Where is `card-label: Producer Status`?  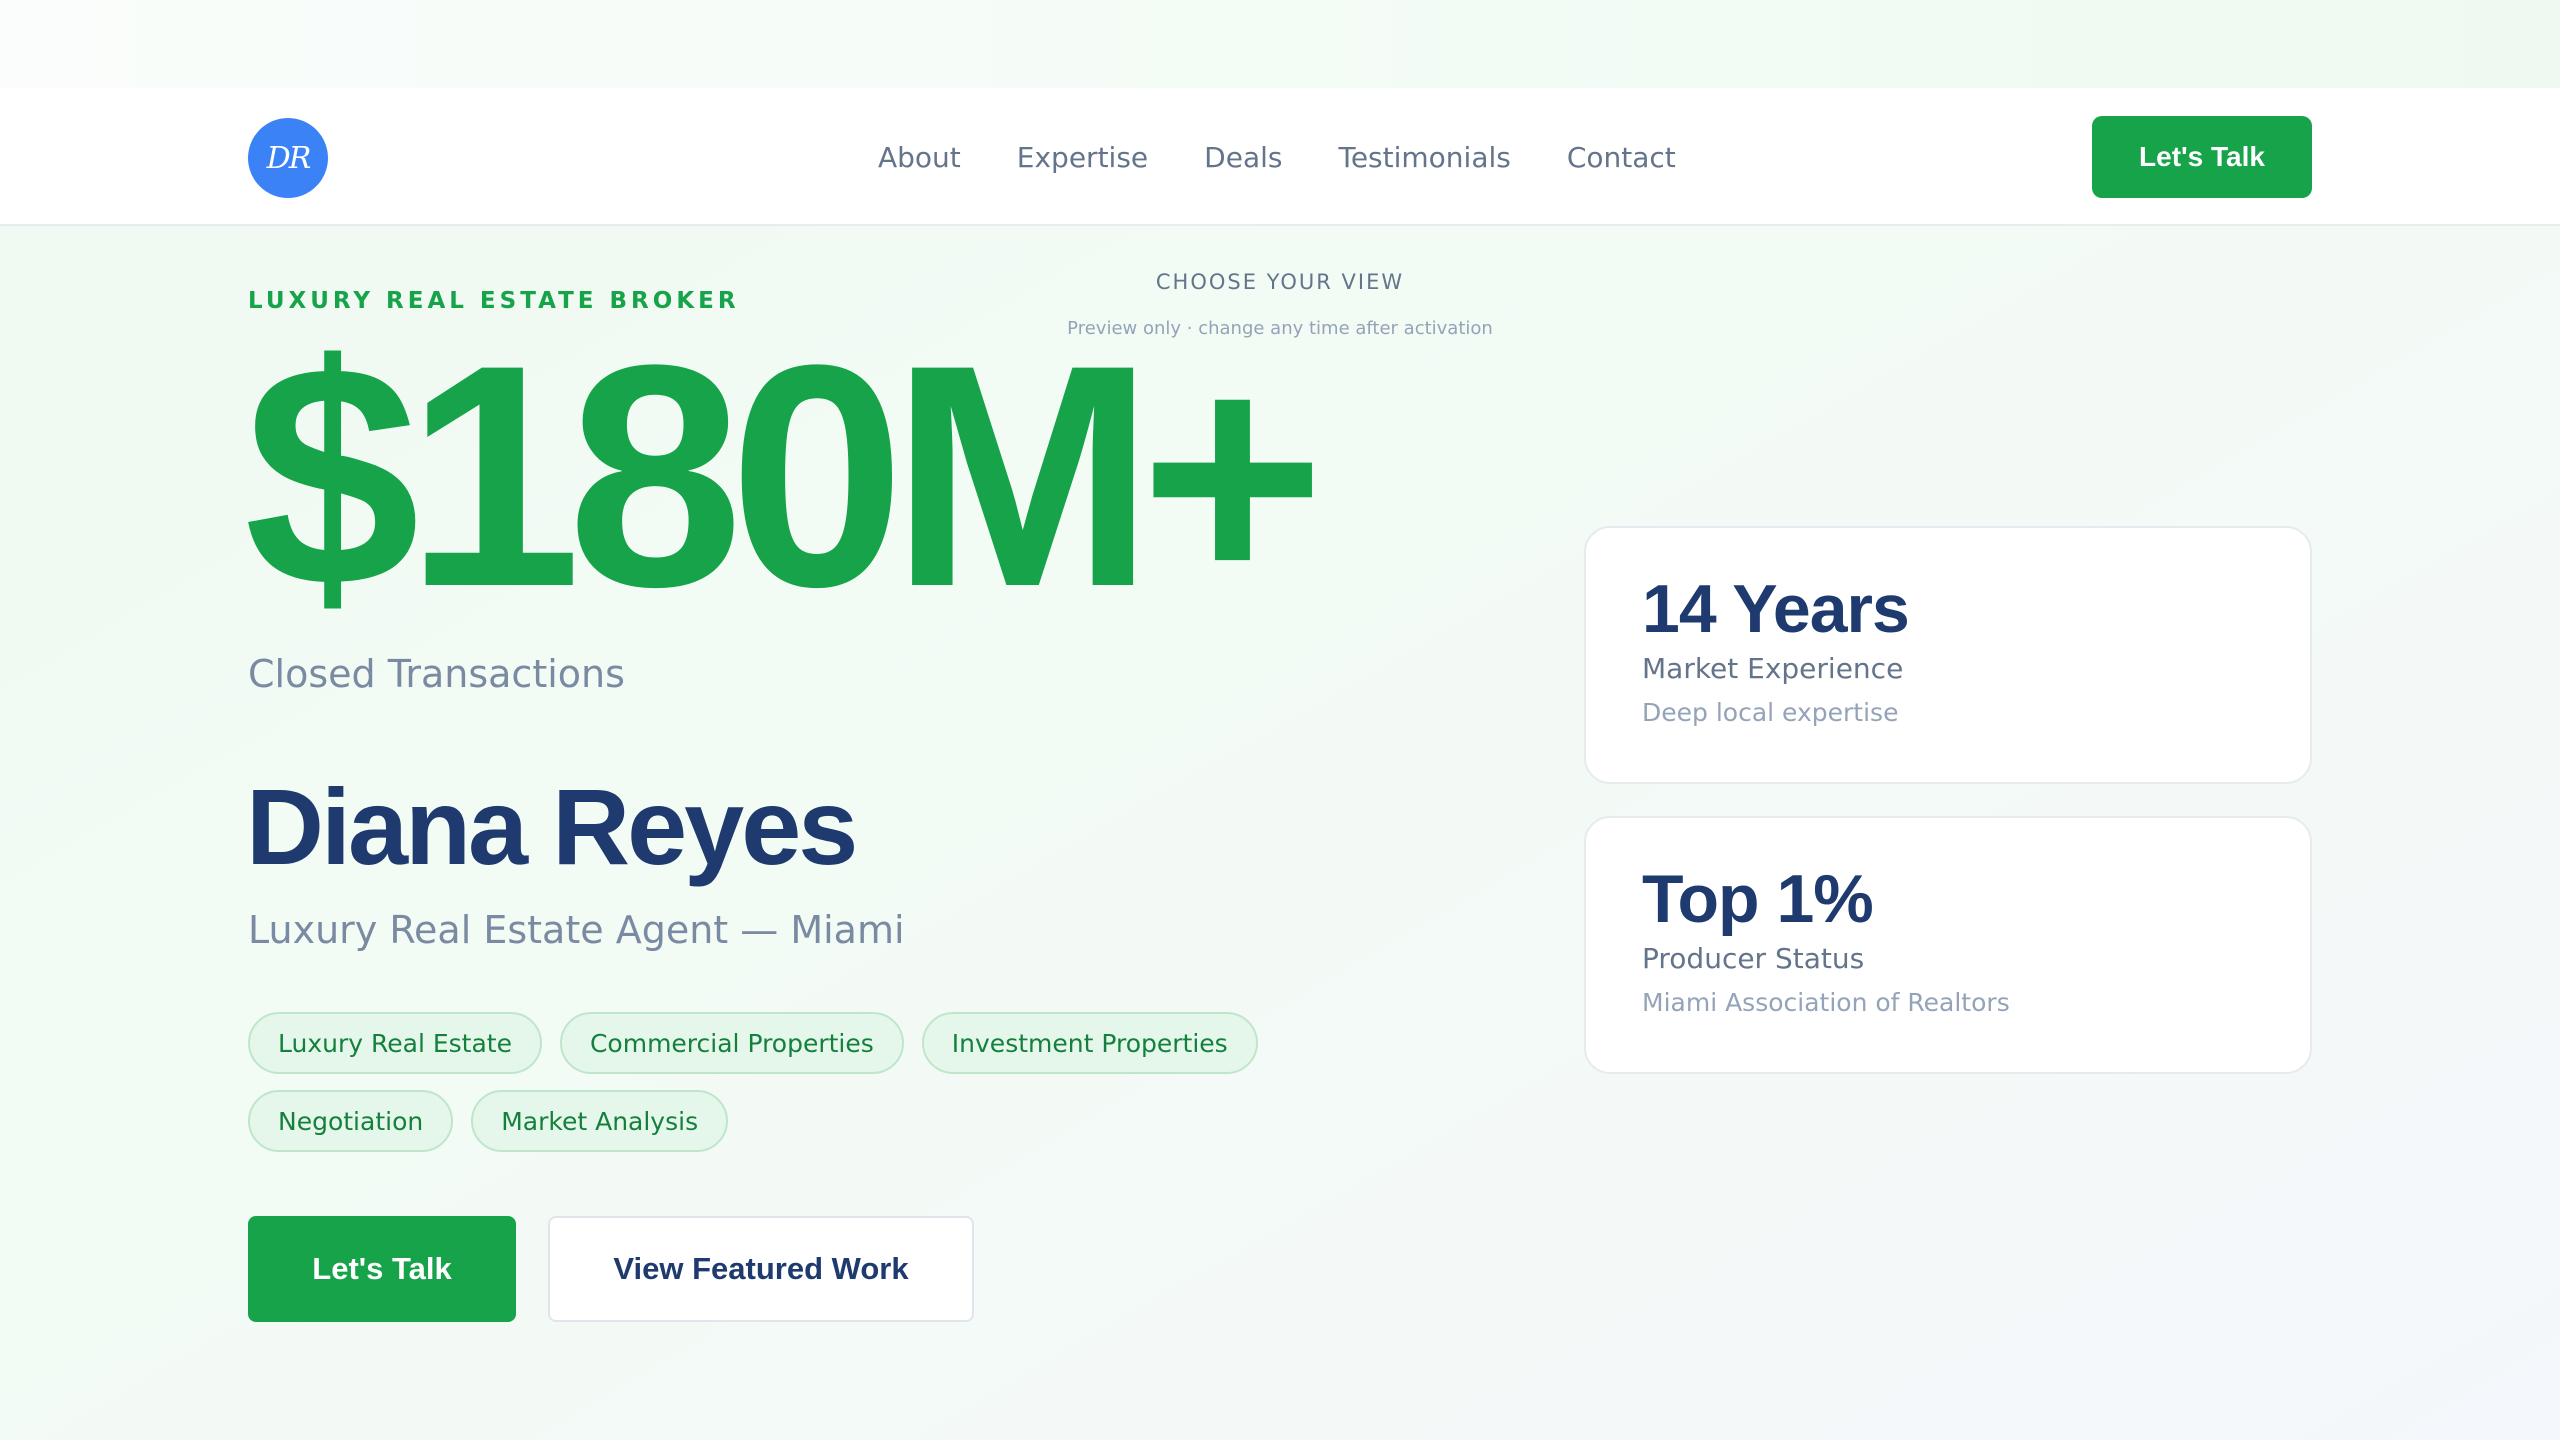 card-label: Producer Status is located at coordinates (1753, 958).